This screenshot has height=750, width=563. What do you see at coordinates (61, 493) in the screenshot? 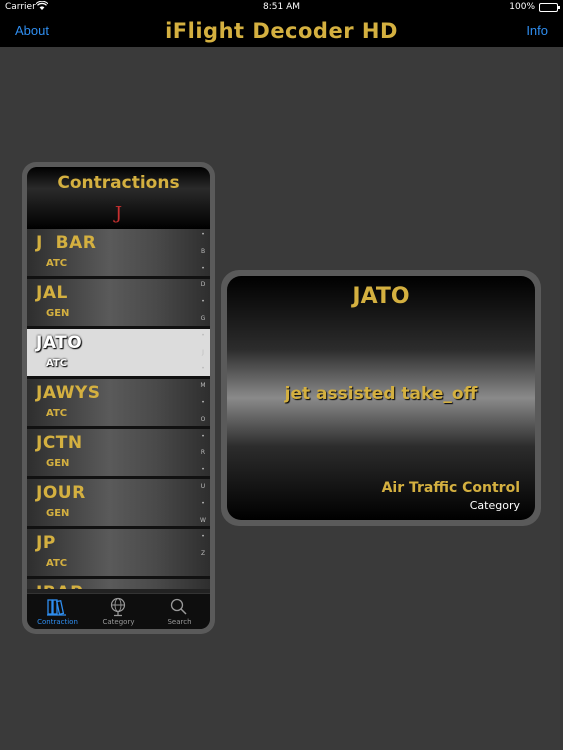
I see `list-item-code: JOUR` at bounding box center [61, 493].